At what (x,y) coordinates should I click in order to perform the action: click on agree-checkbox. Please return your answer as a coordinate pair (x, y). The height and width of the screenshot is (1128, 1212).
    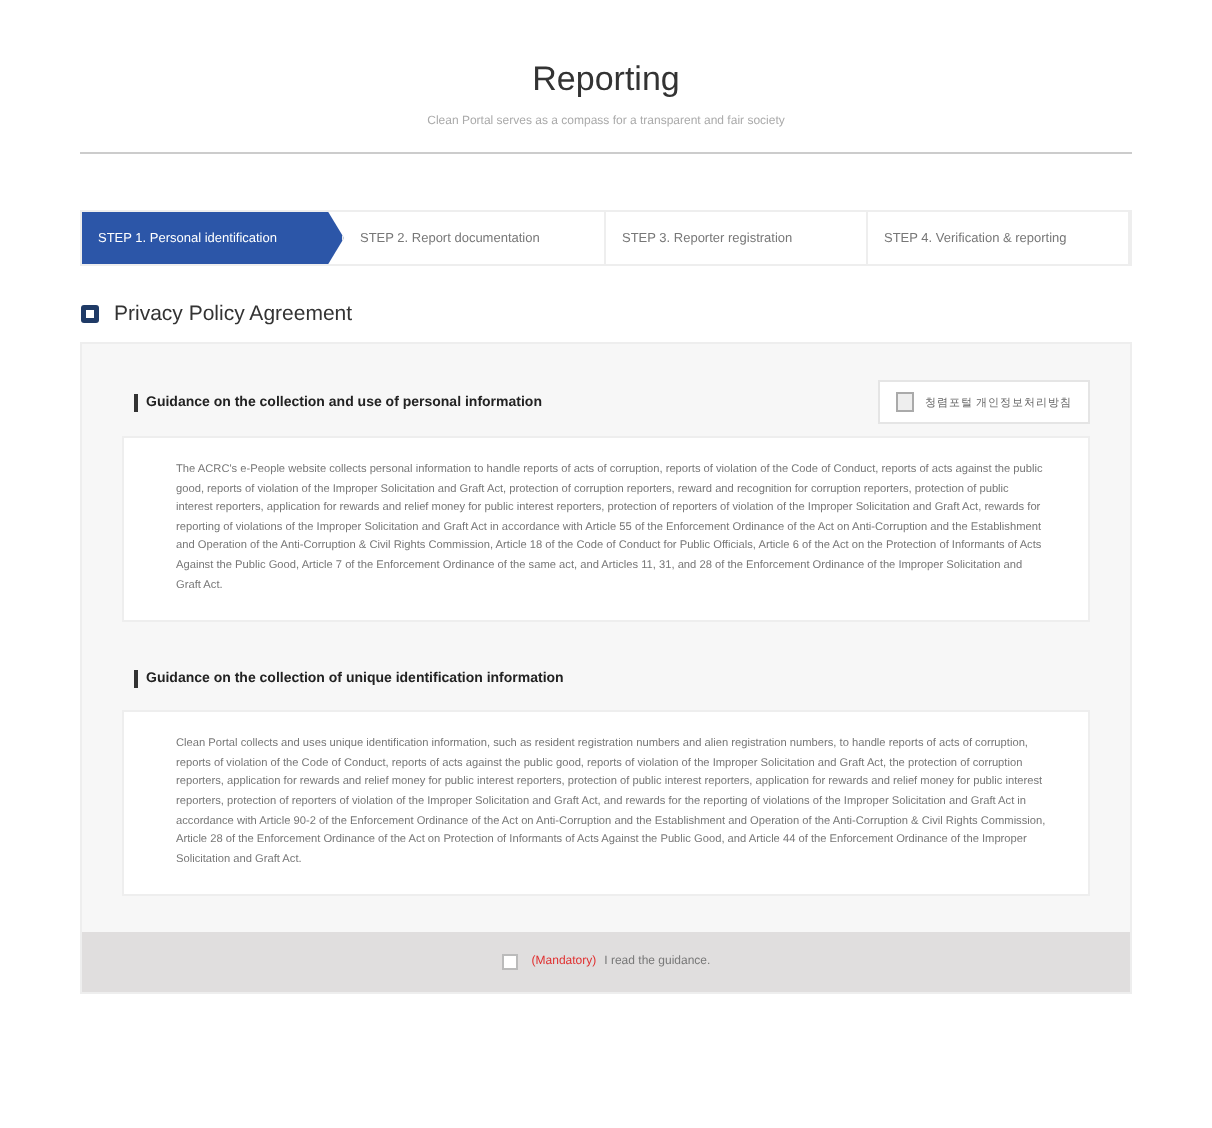
    Looking at the image, I should click on (509, 962).